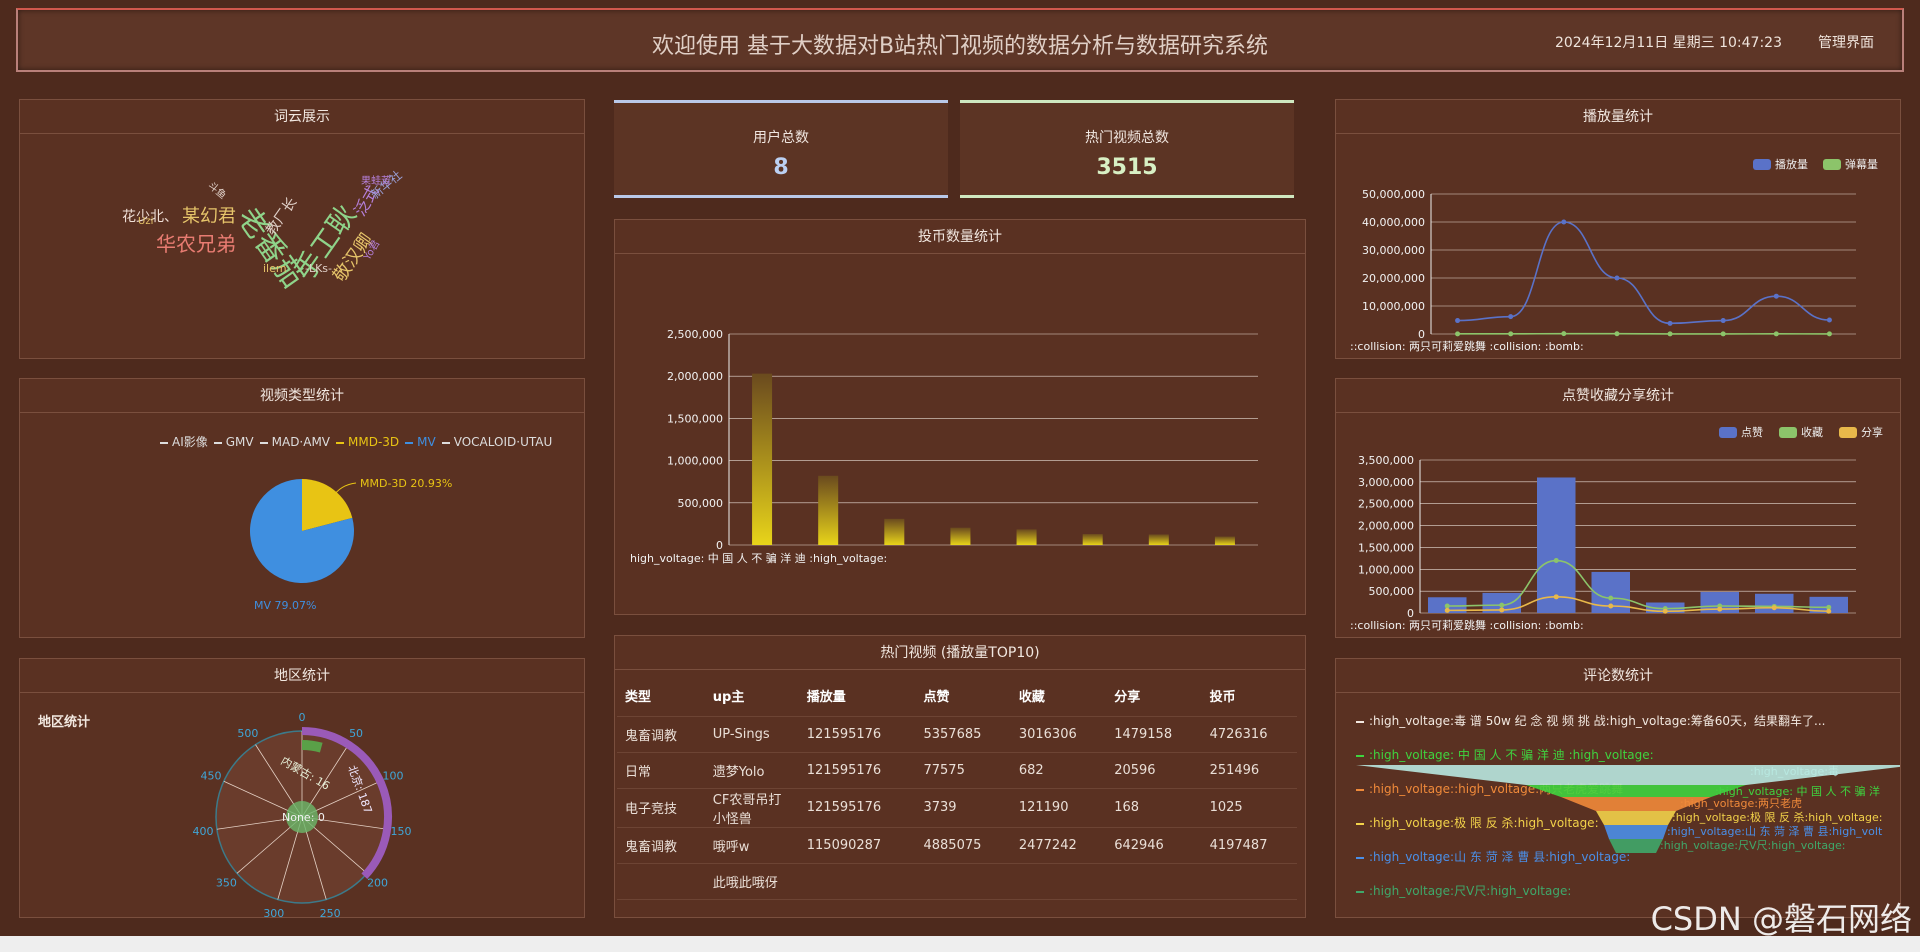 The width and height of the screenshot is (1920, 952). Describe the element at coordinates (957, 696) in the screenshot. I see `table-header-row: 类型 up主 播放量 点赞 收藏 分享 投币` at that location.